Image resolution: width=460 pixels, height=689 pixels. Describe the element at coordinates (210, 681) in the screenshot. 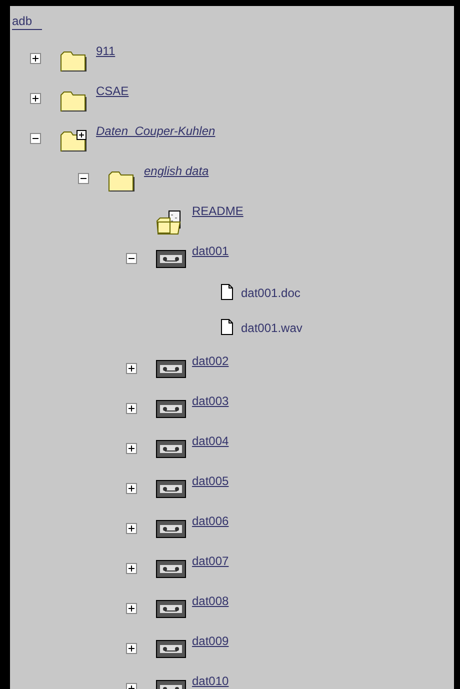

I see `tree-item-link: dat010` at that location.